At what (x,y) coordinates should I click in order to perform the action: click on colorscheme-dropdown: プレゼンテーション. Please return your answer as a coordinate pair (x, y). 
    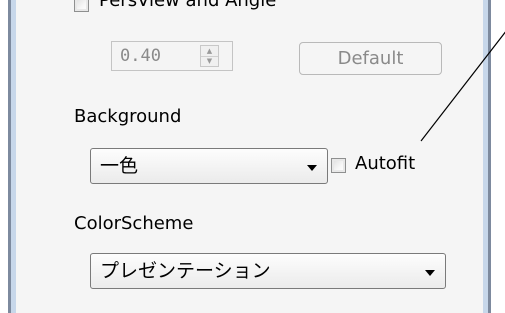
    Looking at the image, I should click on (268, 271).